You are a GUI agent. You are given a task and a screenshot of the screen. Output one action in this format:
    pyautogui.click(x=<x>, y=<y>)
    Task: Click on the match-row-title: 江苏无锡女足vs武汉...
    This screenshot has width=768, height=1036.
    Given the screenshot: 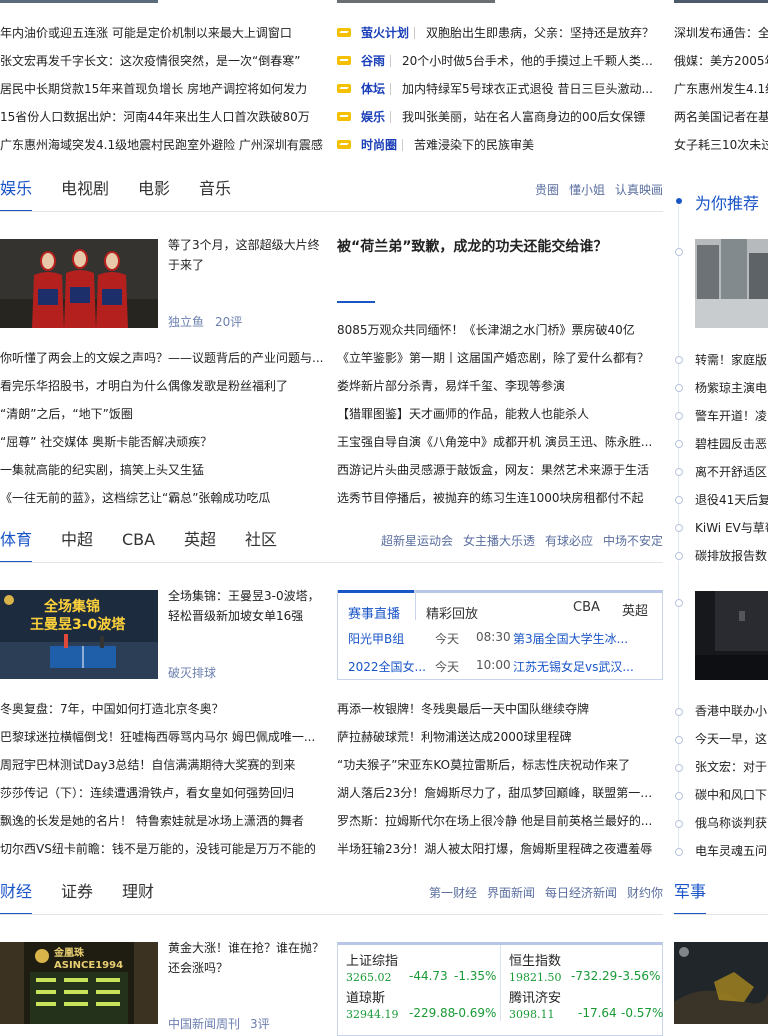 What is the action you would take?
    pyautogui.click(x=573, y=666)
    